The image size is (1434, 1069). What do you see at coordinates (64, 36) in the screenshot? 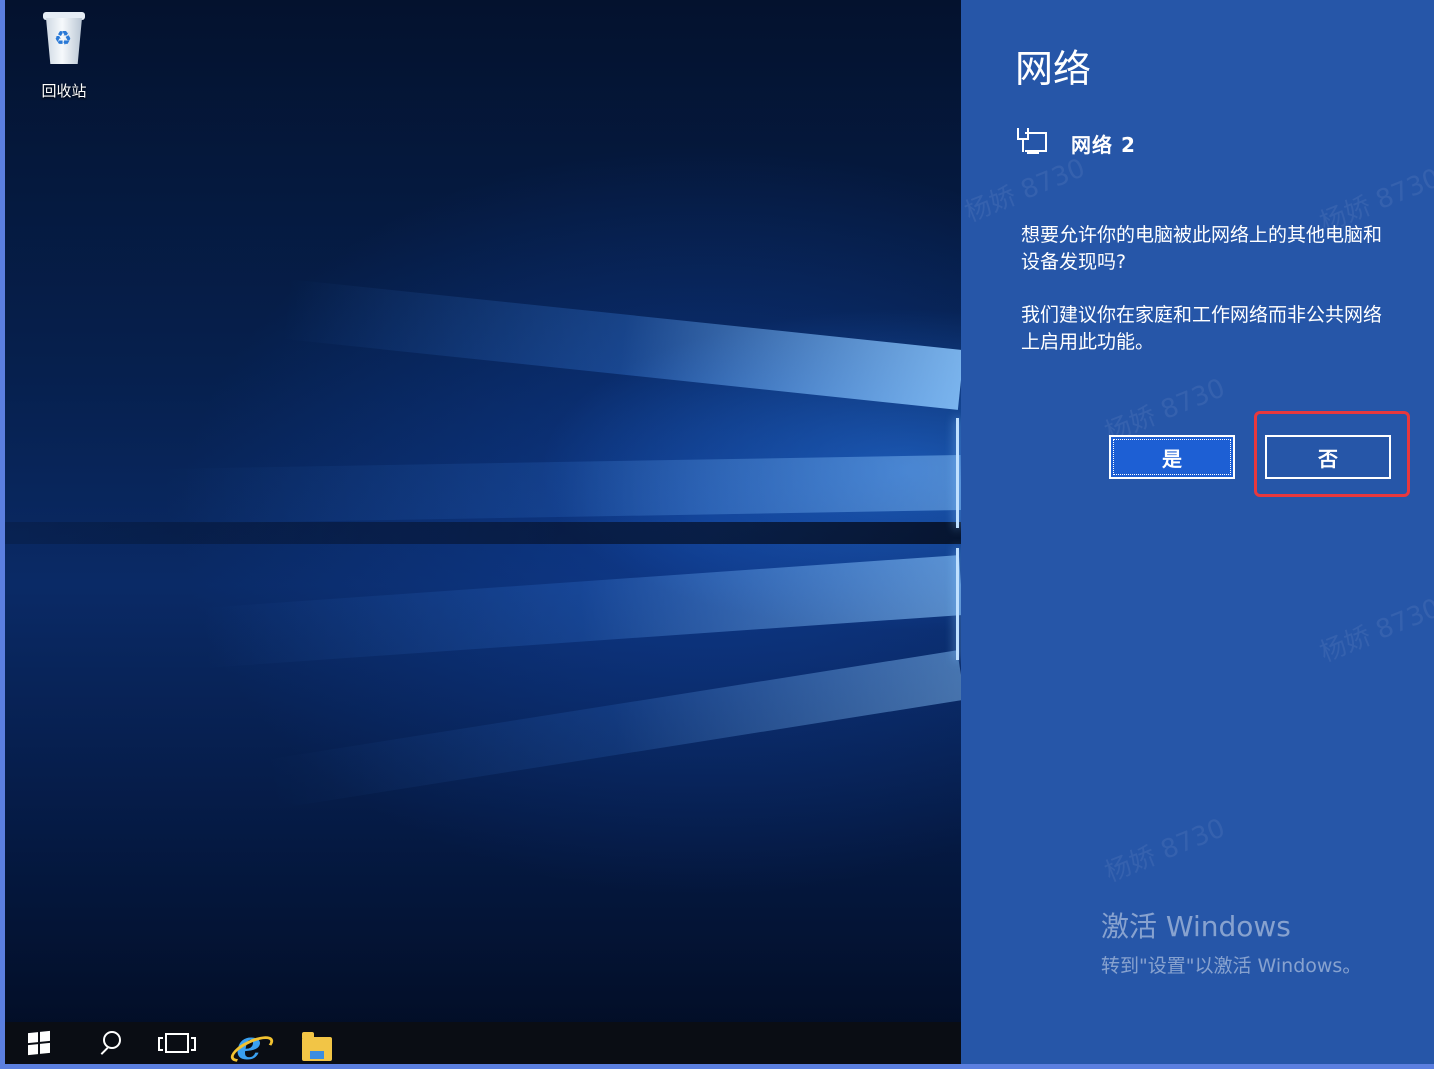
I see `recycle-bin-icon: ♻` at bounding box center [64, 36].